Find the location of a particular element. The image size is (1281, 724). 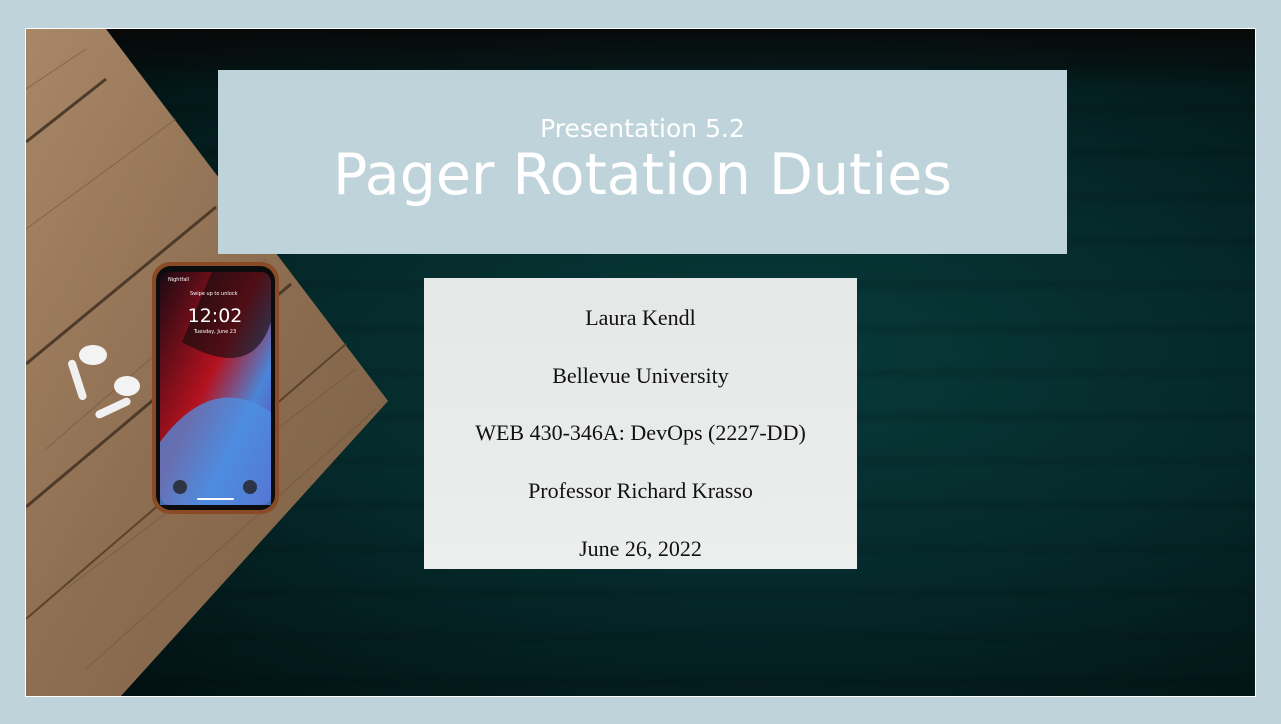

author-name: Laura Kendl is located at coordinates (640, 317).